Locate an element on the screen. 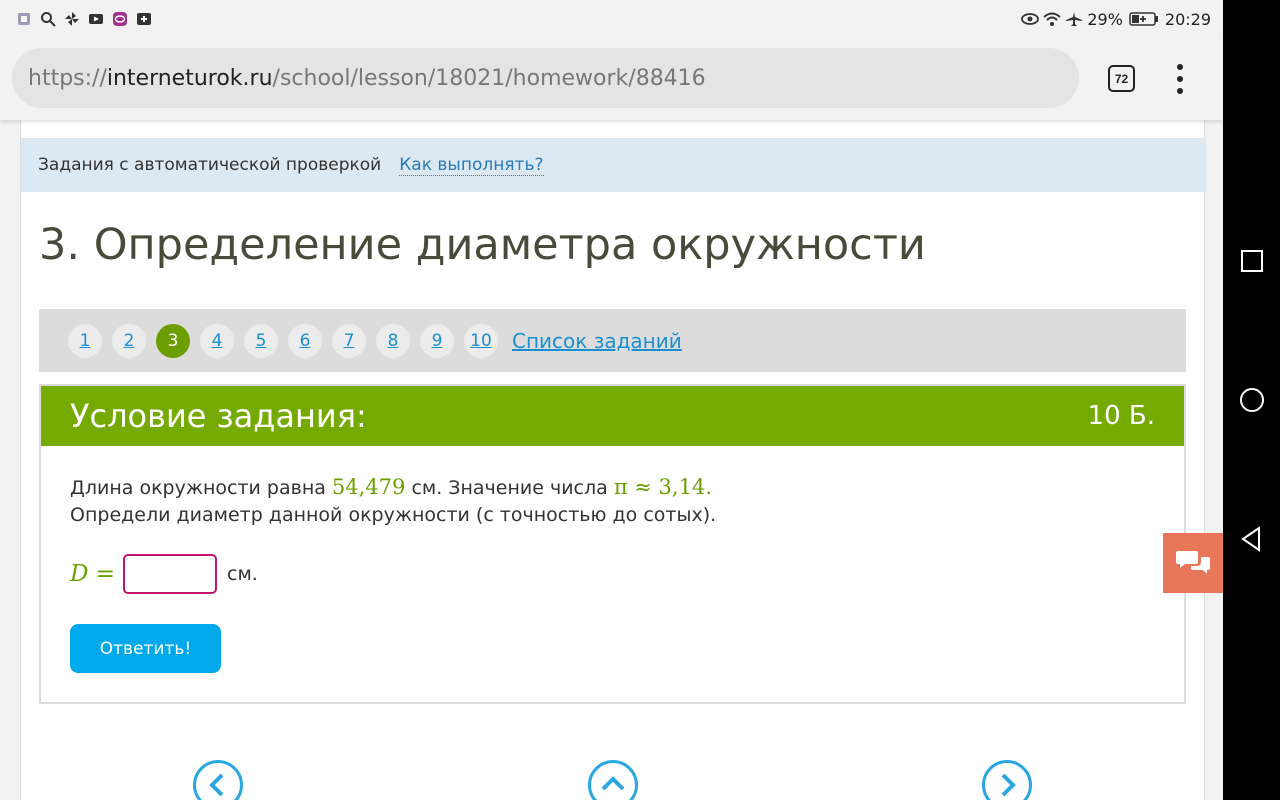 Image resolution: width=1280 pixels, height=800 pixels. pinwheel-icon is located at coordinates (72, 19).